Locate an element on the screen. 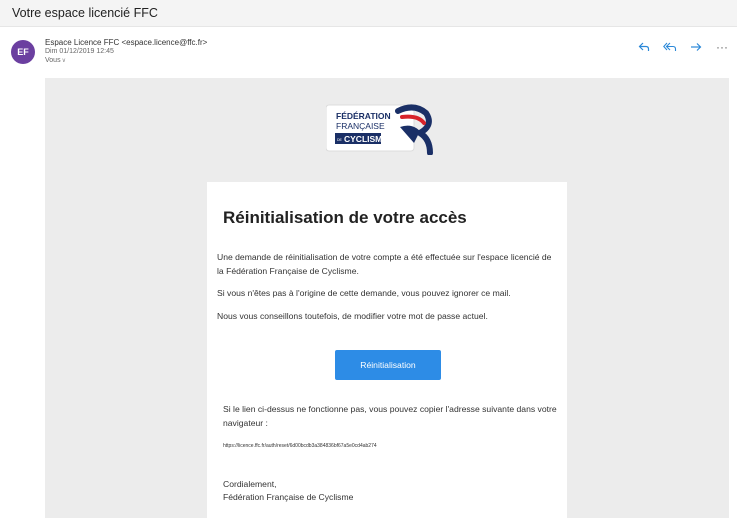 This screenshot has height=518, width=737. ffc-logo: FÉDÉRATION FRANÇAISE DE CYCLISME is located at coordinates (384, 129).